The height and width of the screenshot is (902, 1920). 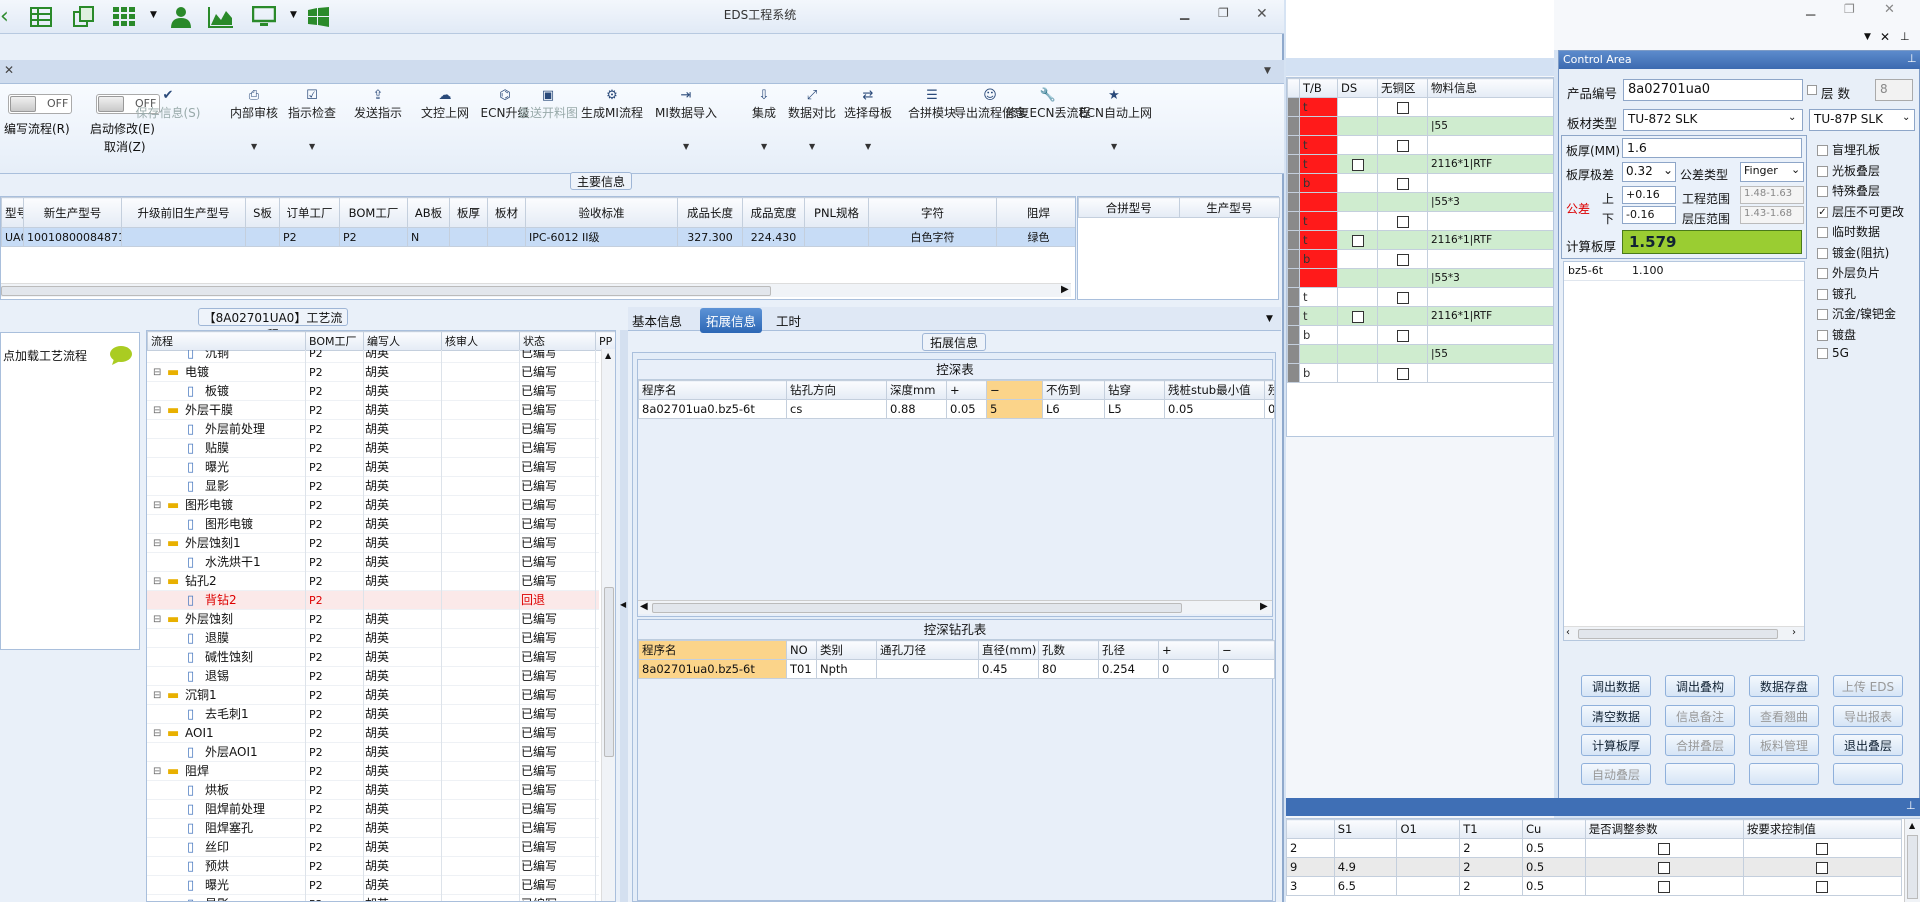 I want to click on column-header: 核审人, so click(x=480, y=341).